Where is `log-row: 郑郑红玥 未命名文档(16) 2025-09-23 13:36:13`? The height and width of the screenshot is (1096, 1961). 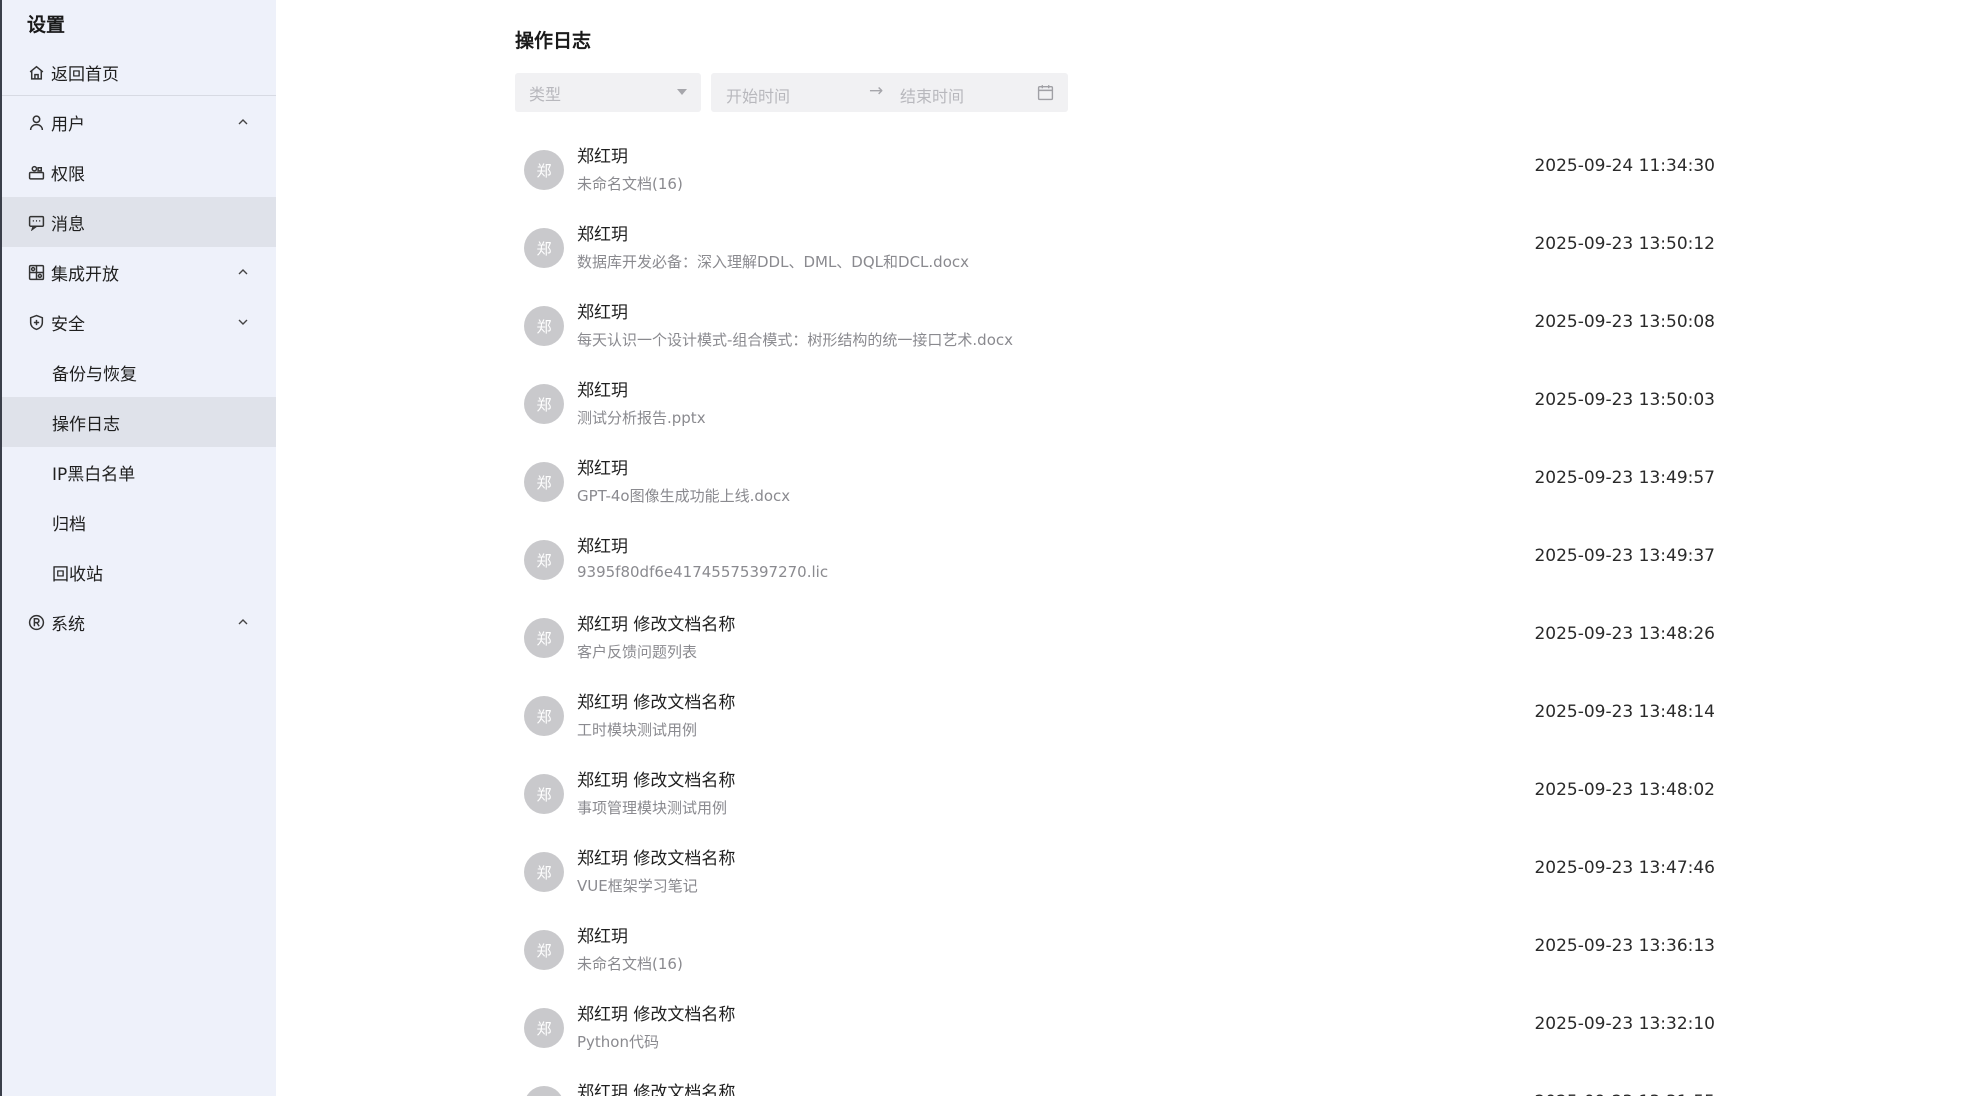
log-row: 郑郑红玥 未命名文档(16) 2025-09-23 13:36:13 is located at coordinates (1115, 949).